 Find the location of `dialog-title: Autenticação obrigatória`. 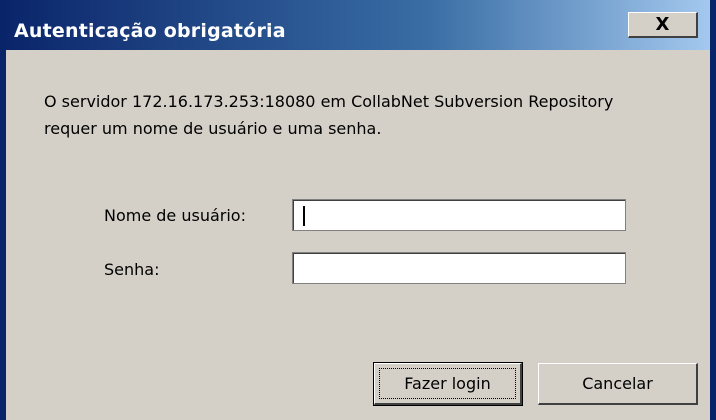

dialog-title: Autenticação obrigatória is located at coordinates (150, 31).